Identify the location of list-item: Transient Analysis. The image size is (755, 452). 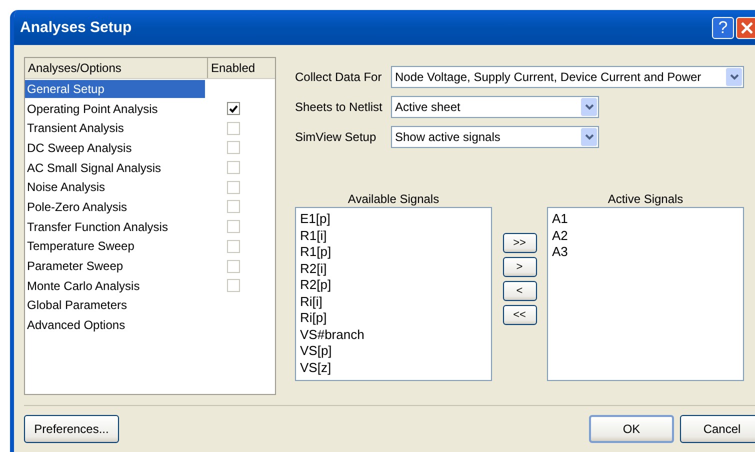
(115, 128).